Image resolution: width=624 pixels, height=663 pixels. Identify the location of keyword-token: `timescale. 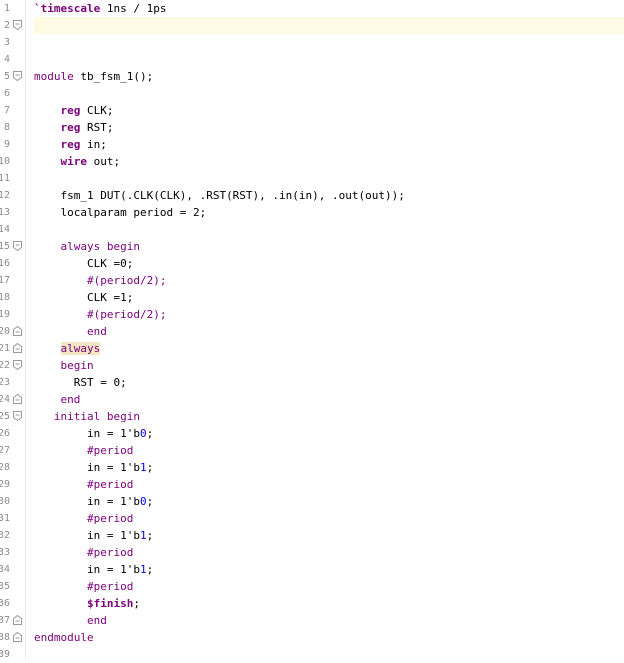
(67, 8).